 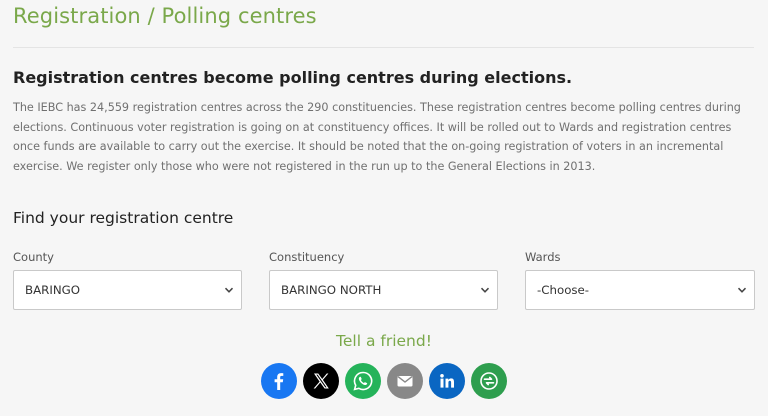 I want to click on x-share-button, so click(x=321, y=381).